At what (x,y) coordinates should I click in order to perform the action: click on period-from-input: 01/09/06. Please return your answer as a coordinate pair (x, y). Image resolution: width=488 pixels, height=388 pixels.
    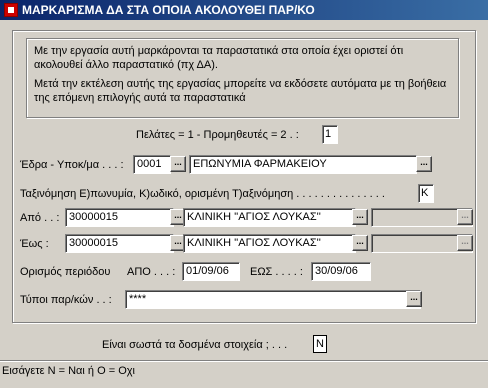
    Looking at the image, I should click on (211, 271).